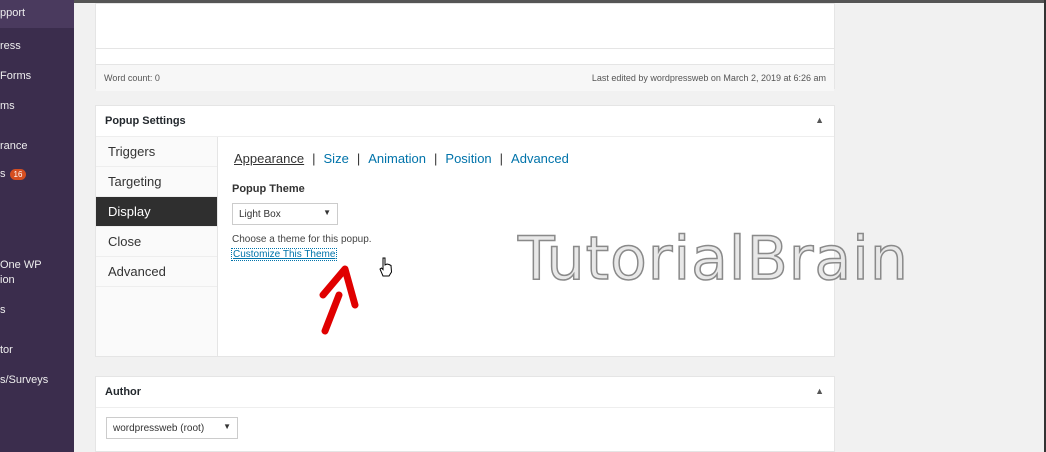 Image resolution: width=1046 pixels, height=452 pixels. I want to click on author-select: wordpressweb (root) ▼, so click(172, 428).